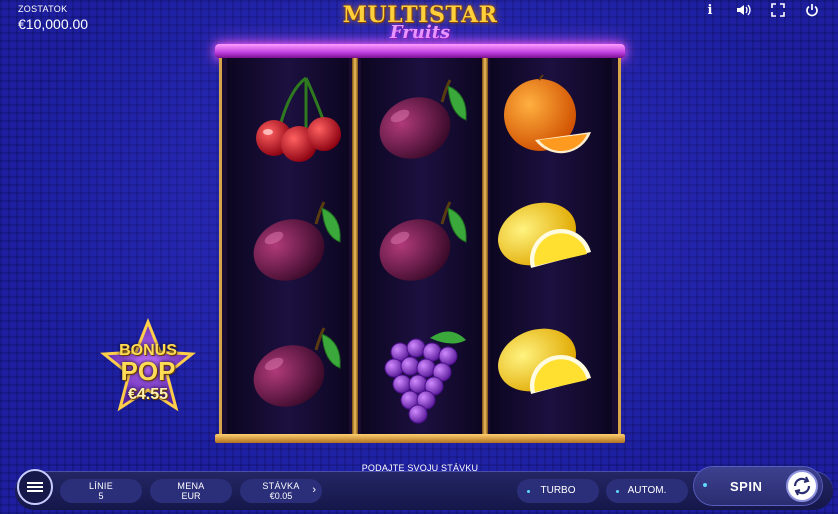 The height and width of the screenshot is (514, 838). What do you see at coordinates (191, 496) in the screenshot?
I see `currency-value: EUR` at bounding box center [191, 496].